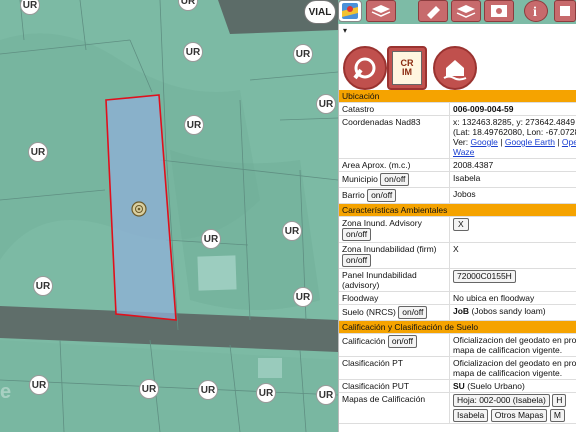 Image resolution: width=576 pixels, height=432 pixels. I want to click on suelo-desc: (Jobos sandy loam), so click(508, 311).